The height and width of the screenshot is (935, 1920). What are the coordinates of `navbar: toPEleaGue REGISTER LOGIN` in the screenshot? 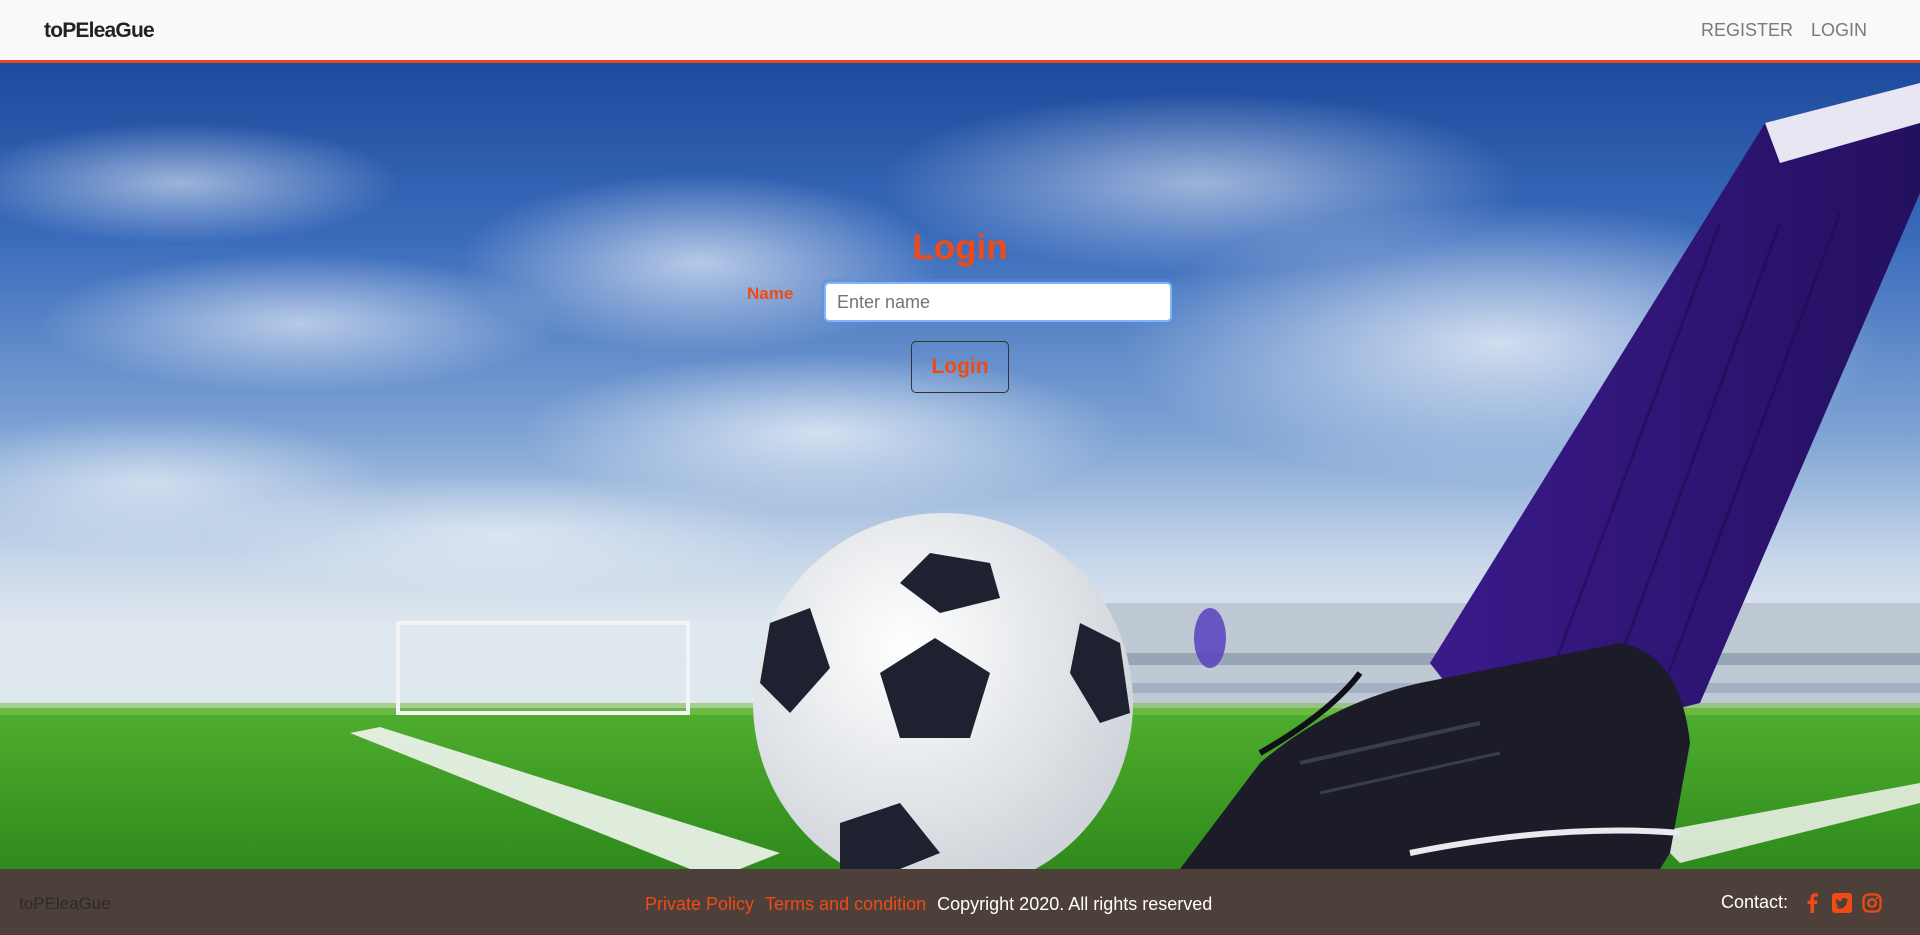 It's located at (960, 31).